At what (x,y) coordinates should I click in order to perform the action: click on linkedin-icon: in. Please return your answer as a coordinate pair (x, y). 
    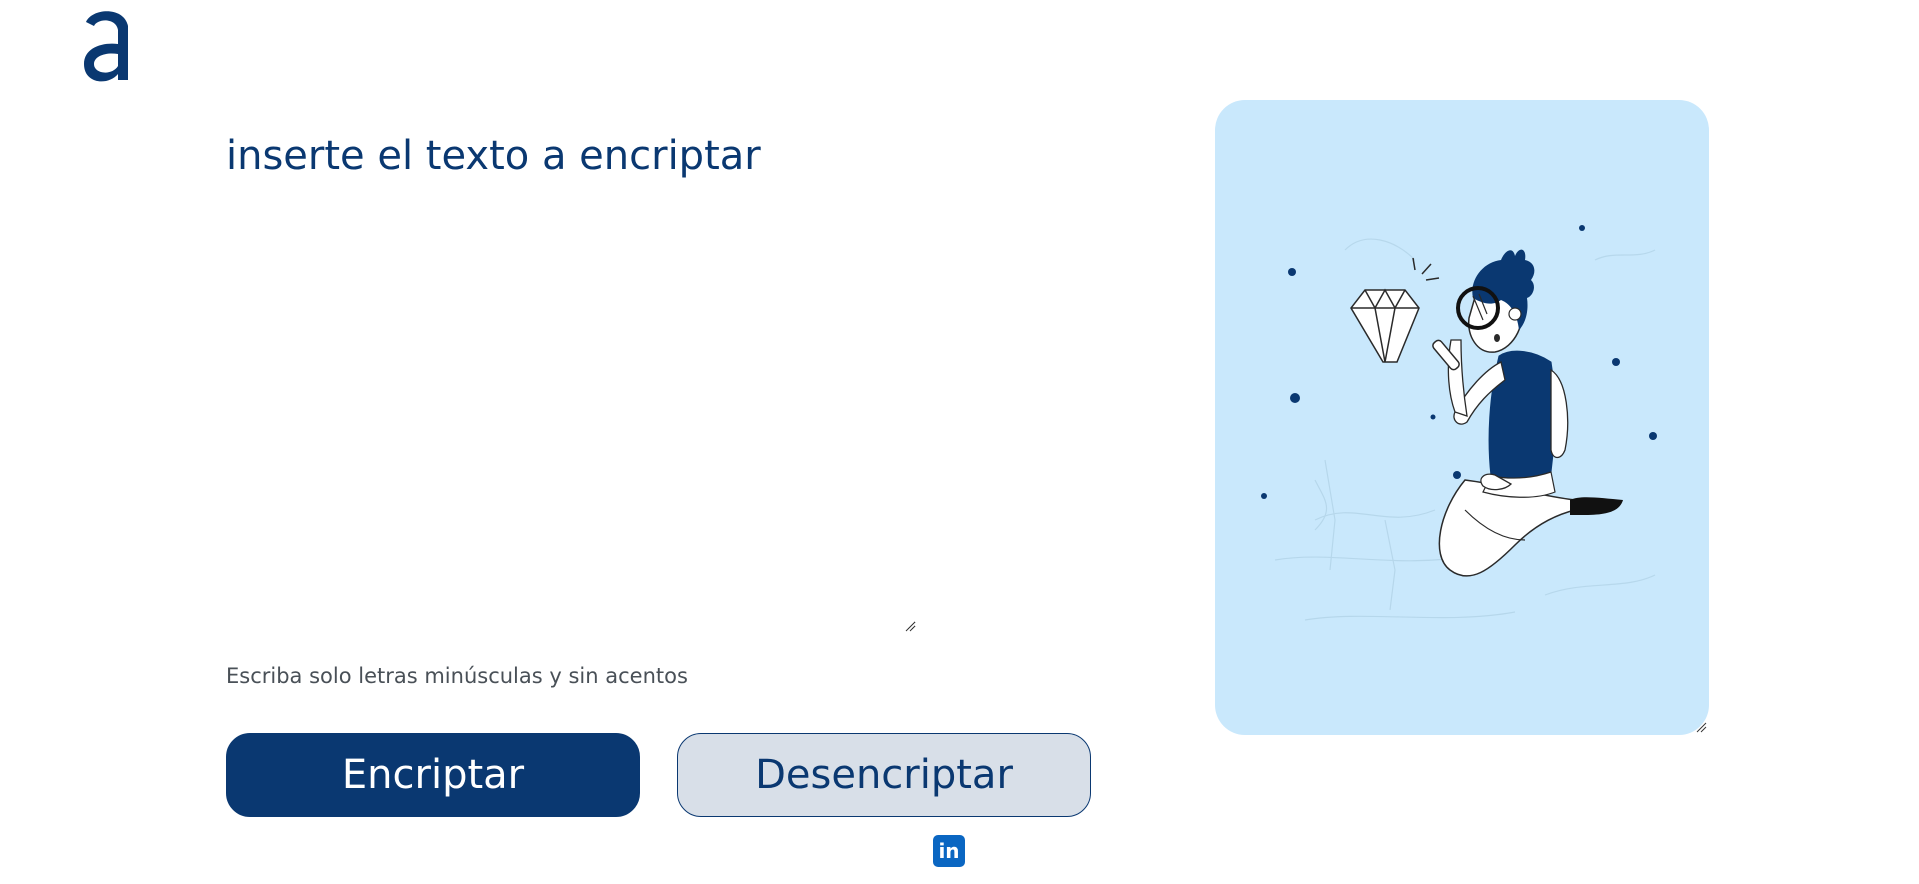
    Looking at the image, I should click on (949, 851).